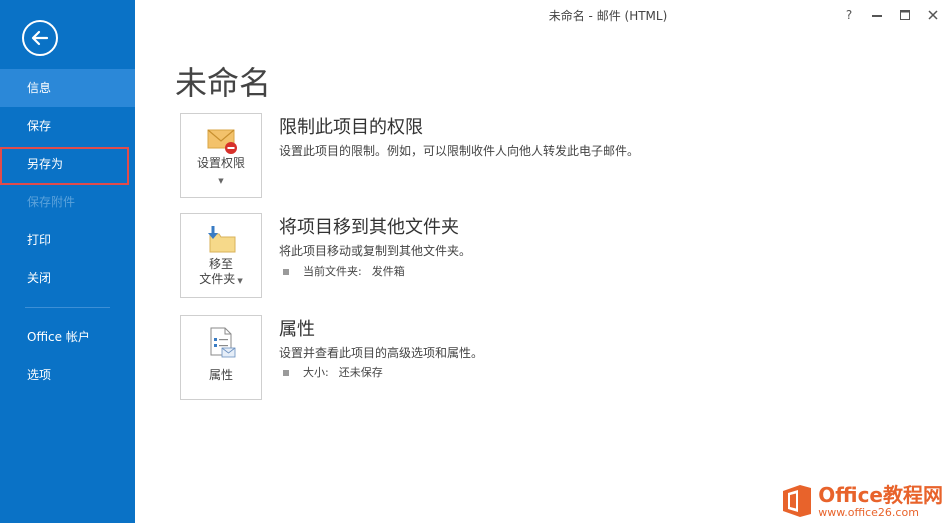  I want to click on move-label-line1: 移至, so click(220, 264).